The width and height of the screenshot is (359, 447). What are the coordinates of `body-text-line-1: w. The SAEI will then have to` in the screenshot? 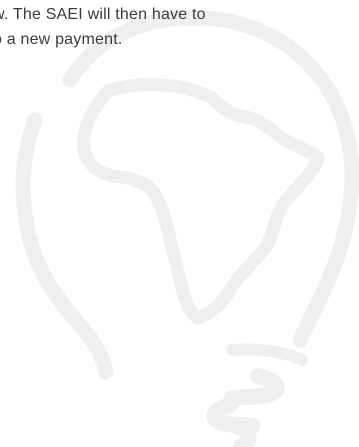 It's located at (103, 14).